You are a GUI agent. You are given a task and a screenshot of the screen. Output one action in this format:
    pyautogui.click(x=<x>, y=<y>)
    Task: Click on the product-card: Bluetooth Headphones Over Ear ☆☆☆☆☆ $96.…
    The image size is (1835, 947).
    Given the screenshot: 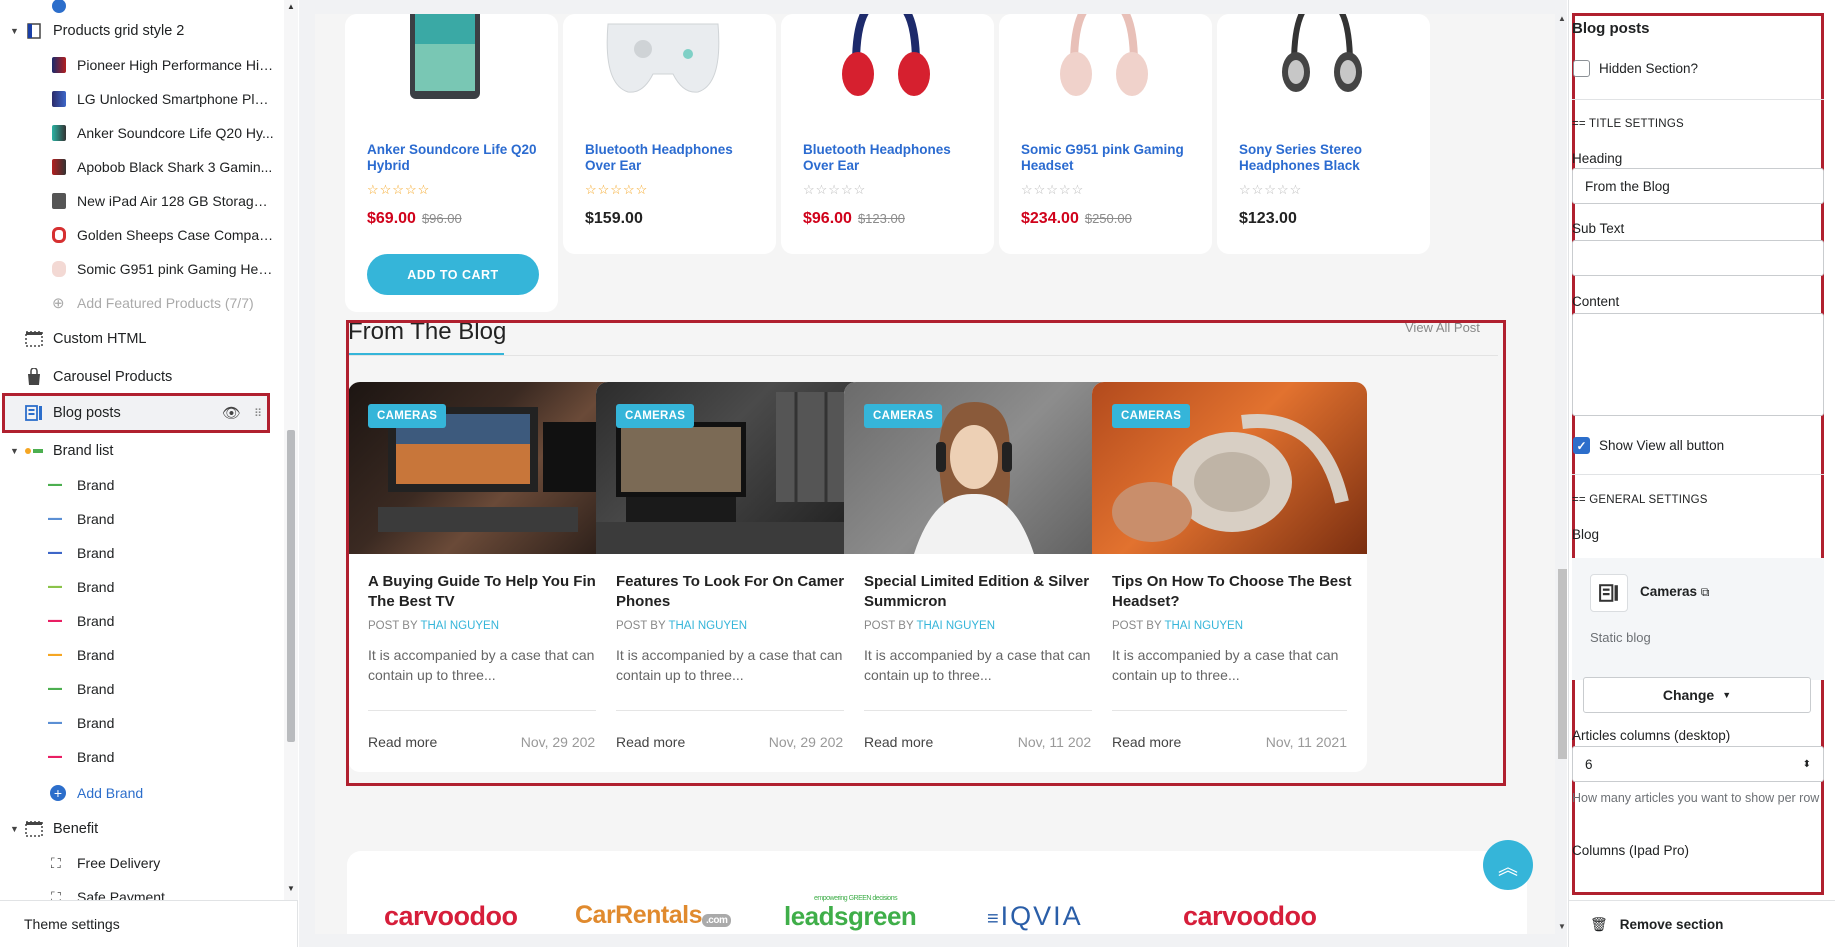 What is the action you would take?
    pyautogui.click(x=887, y=134)
    